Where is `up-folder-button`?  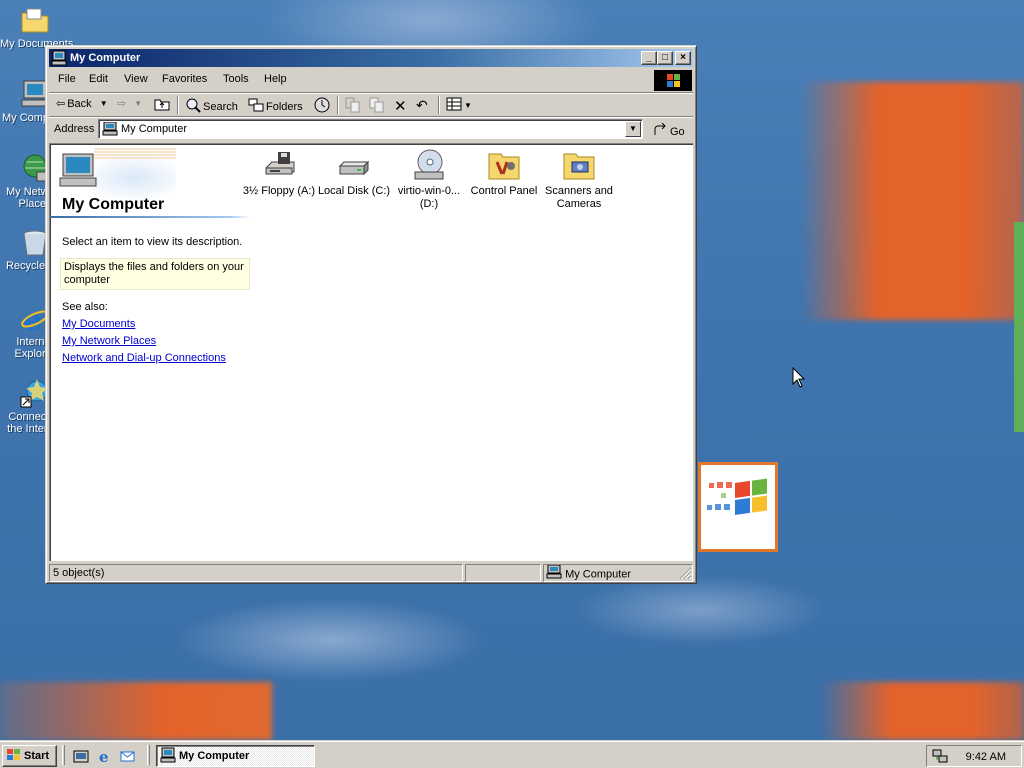
up-folder-button is located at coordinates (162, 105).